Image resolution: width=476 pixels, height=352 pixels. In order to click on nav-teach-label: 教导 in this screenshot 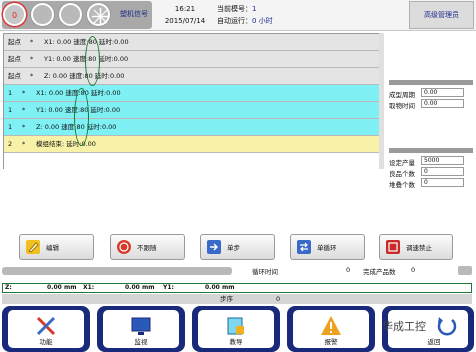, I will do `click(236, 342)`.